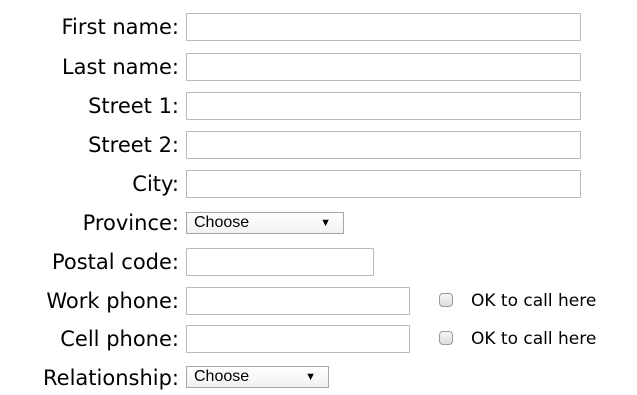 The height and width of the screenshot is (395, 637). I want to click on cell-phone-row: Cell phone: OK to call here, so click(318, 339).